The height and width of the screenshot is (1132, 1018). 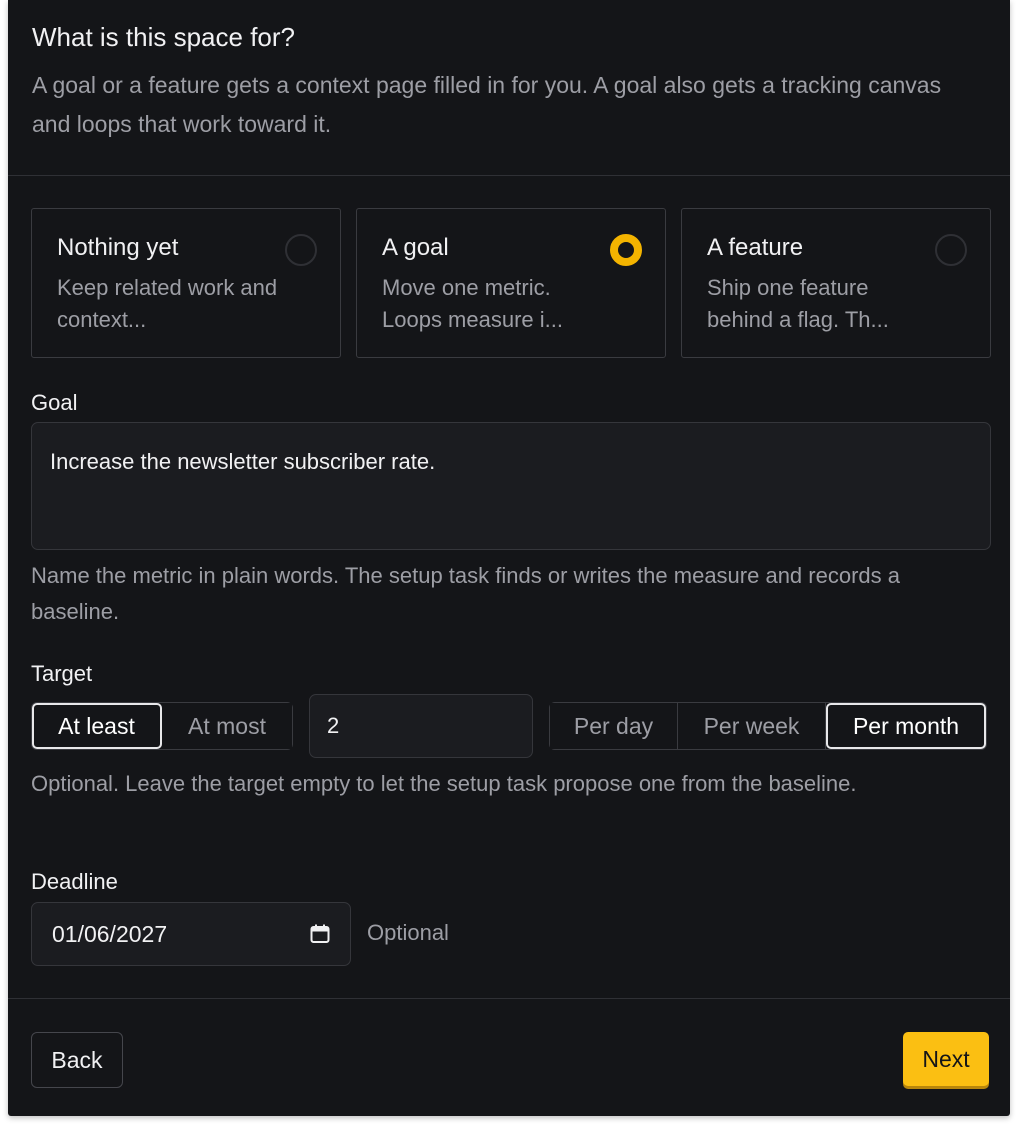 What do you see at coordinates (320, 934) in the screenshot?
I see `calendar-icon` at bounding box center [320, 934].